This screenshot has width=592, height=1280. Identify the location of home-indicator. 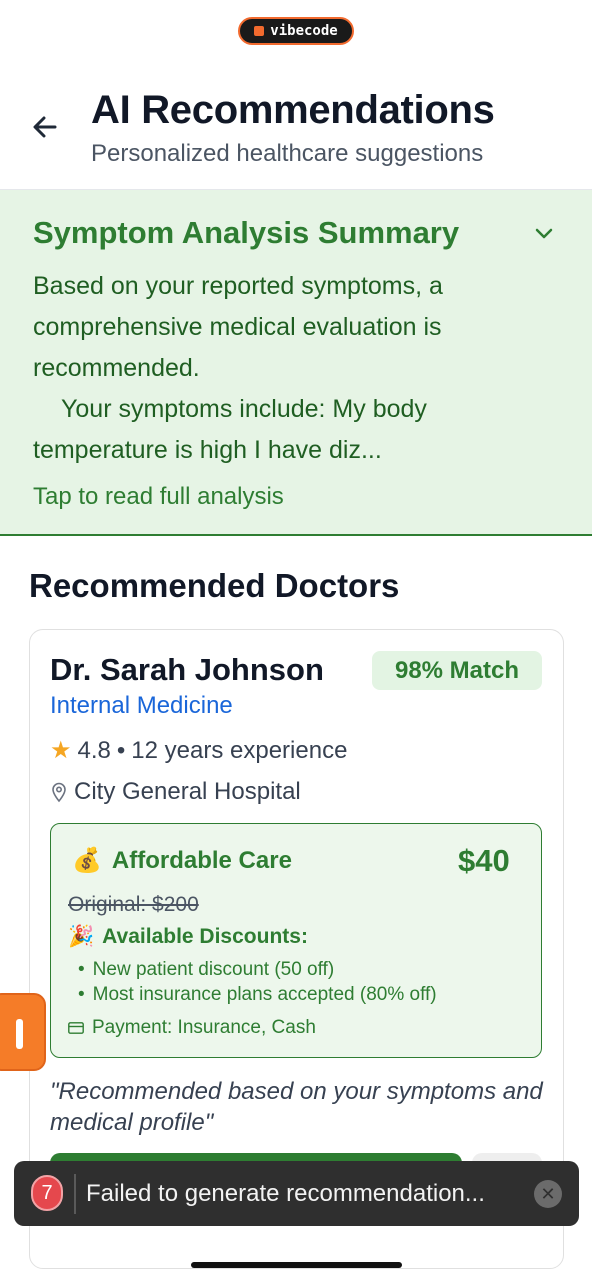
(296, 1265).